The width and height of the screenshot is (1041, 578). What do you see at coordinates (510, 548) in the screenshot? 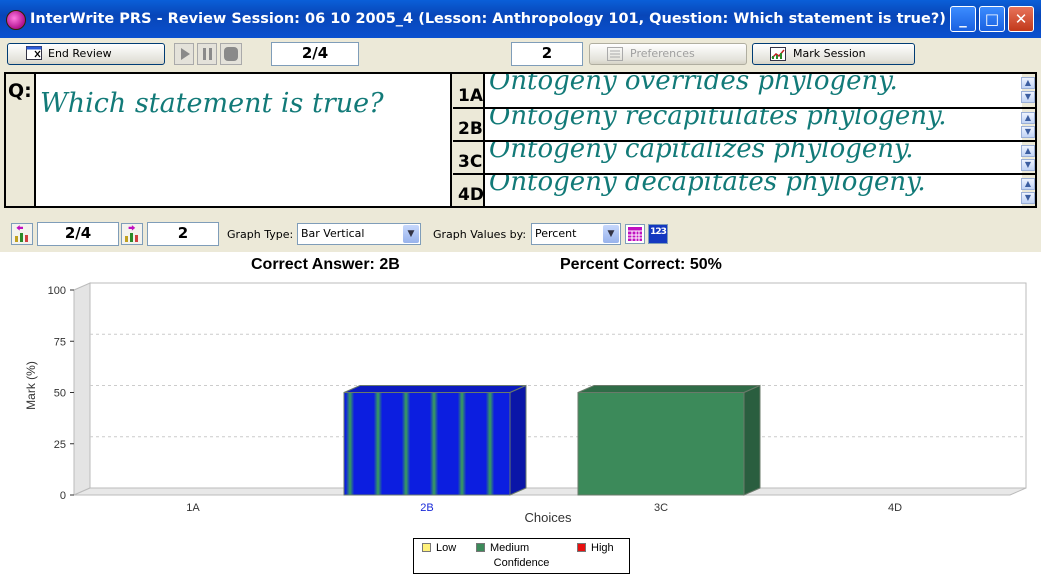
I see `legend-label: Medium` at bounding box center [510, 548].